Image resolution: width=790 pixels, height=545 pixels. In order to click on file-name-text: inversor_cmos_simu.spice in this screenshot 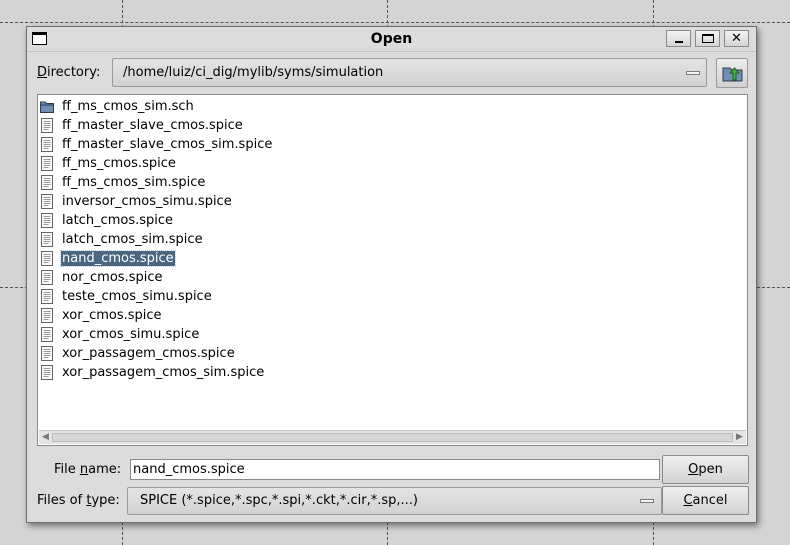, I will do `click(147, 201)`.